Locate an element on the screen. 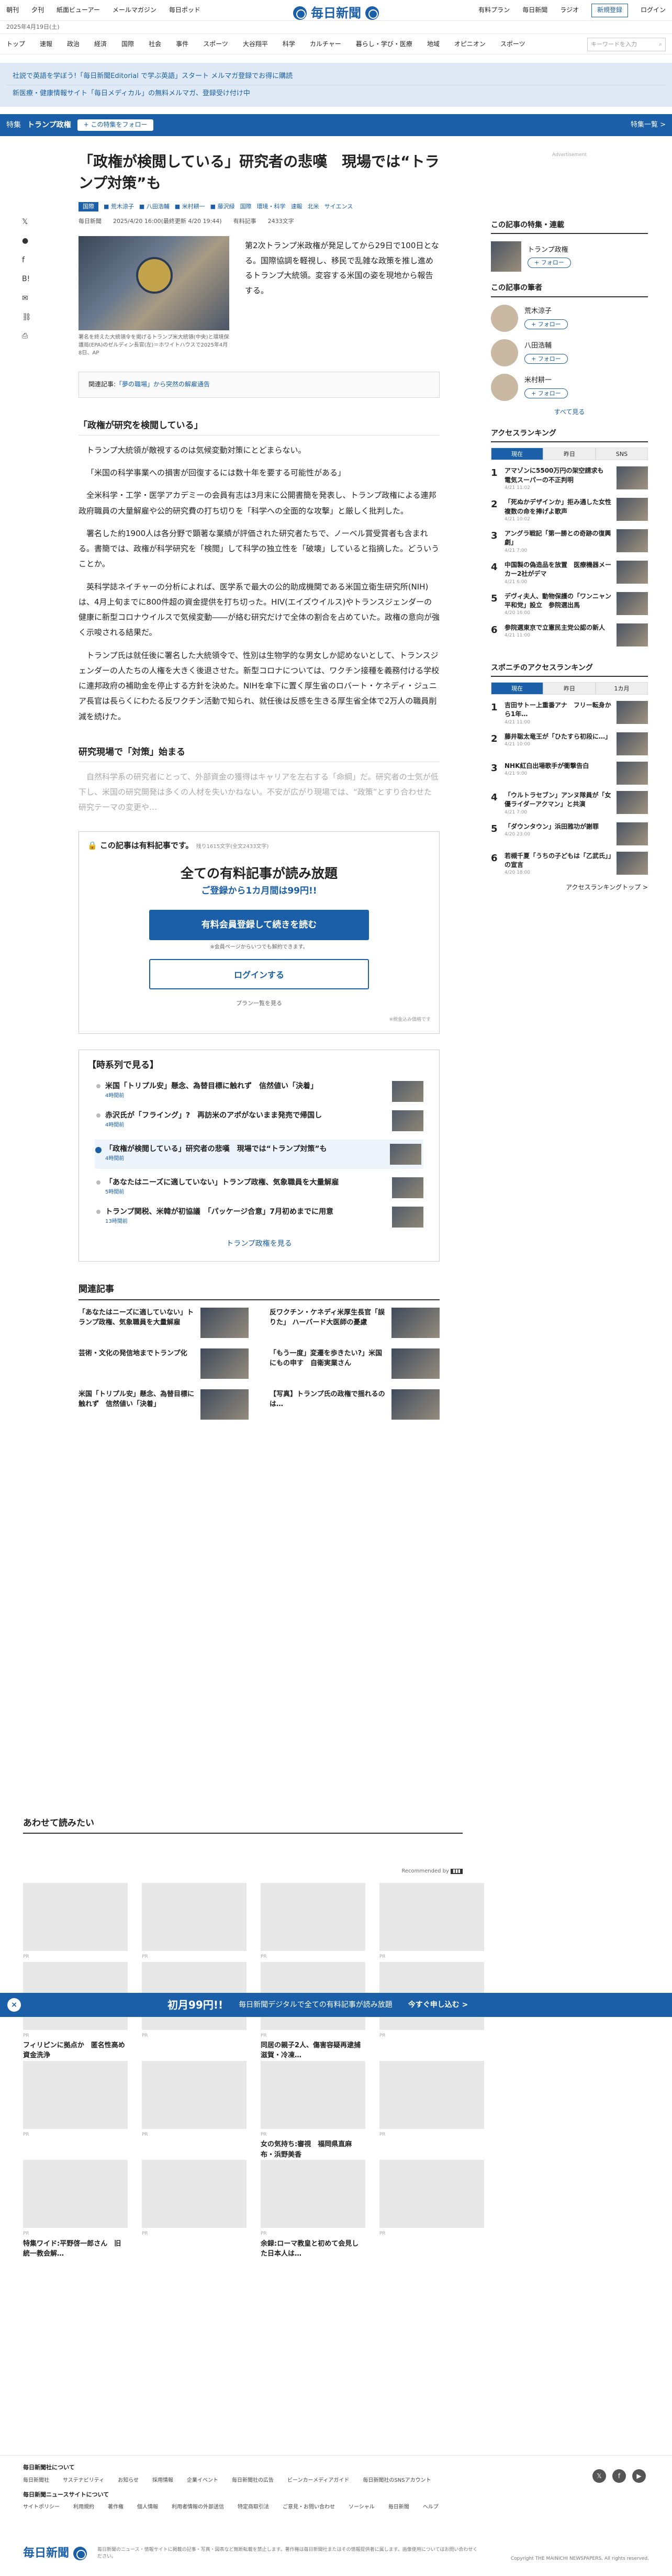 The image size is (672, 2576). footer-link: ビーンカーメディアガイド is located at coordinates (318, 2481).